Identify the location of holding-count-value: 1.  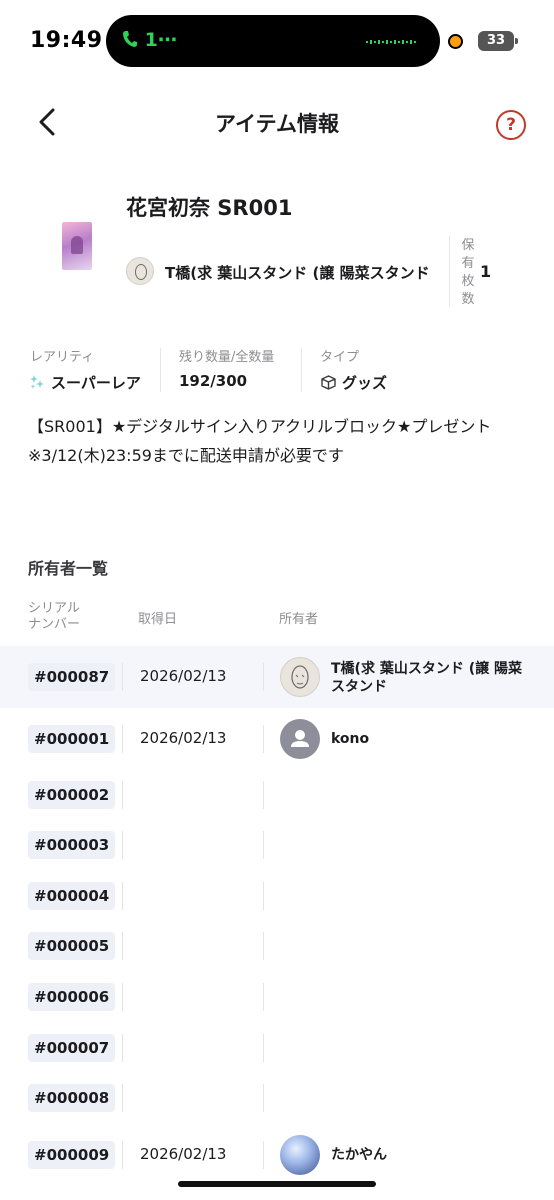
(486, 271).